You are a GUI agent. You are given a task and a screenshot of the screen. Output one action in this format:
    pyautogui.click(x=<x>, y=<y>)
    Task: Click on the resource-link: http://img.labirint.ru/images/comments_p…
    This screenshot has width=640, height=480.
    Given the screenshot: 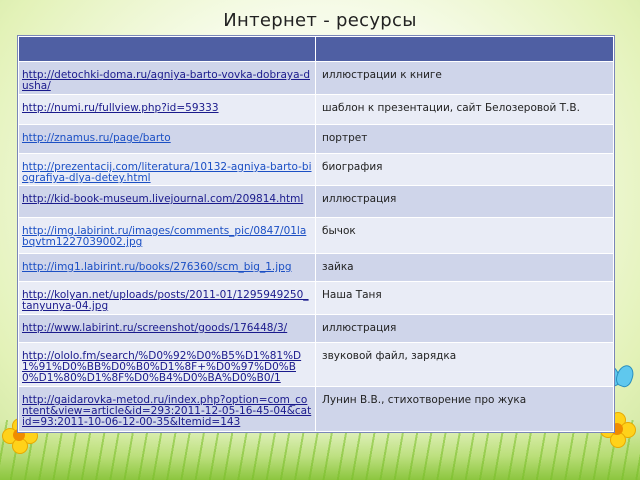 What is the action you would take?
    pyautogui.click(x=167, y=235)
    